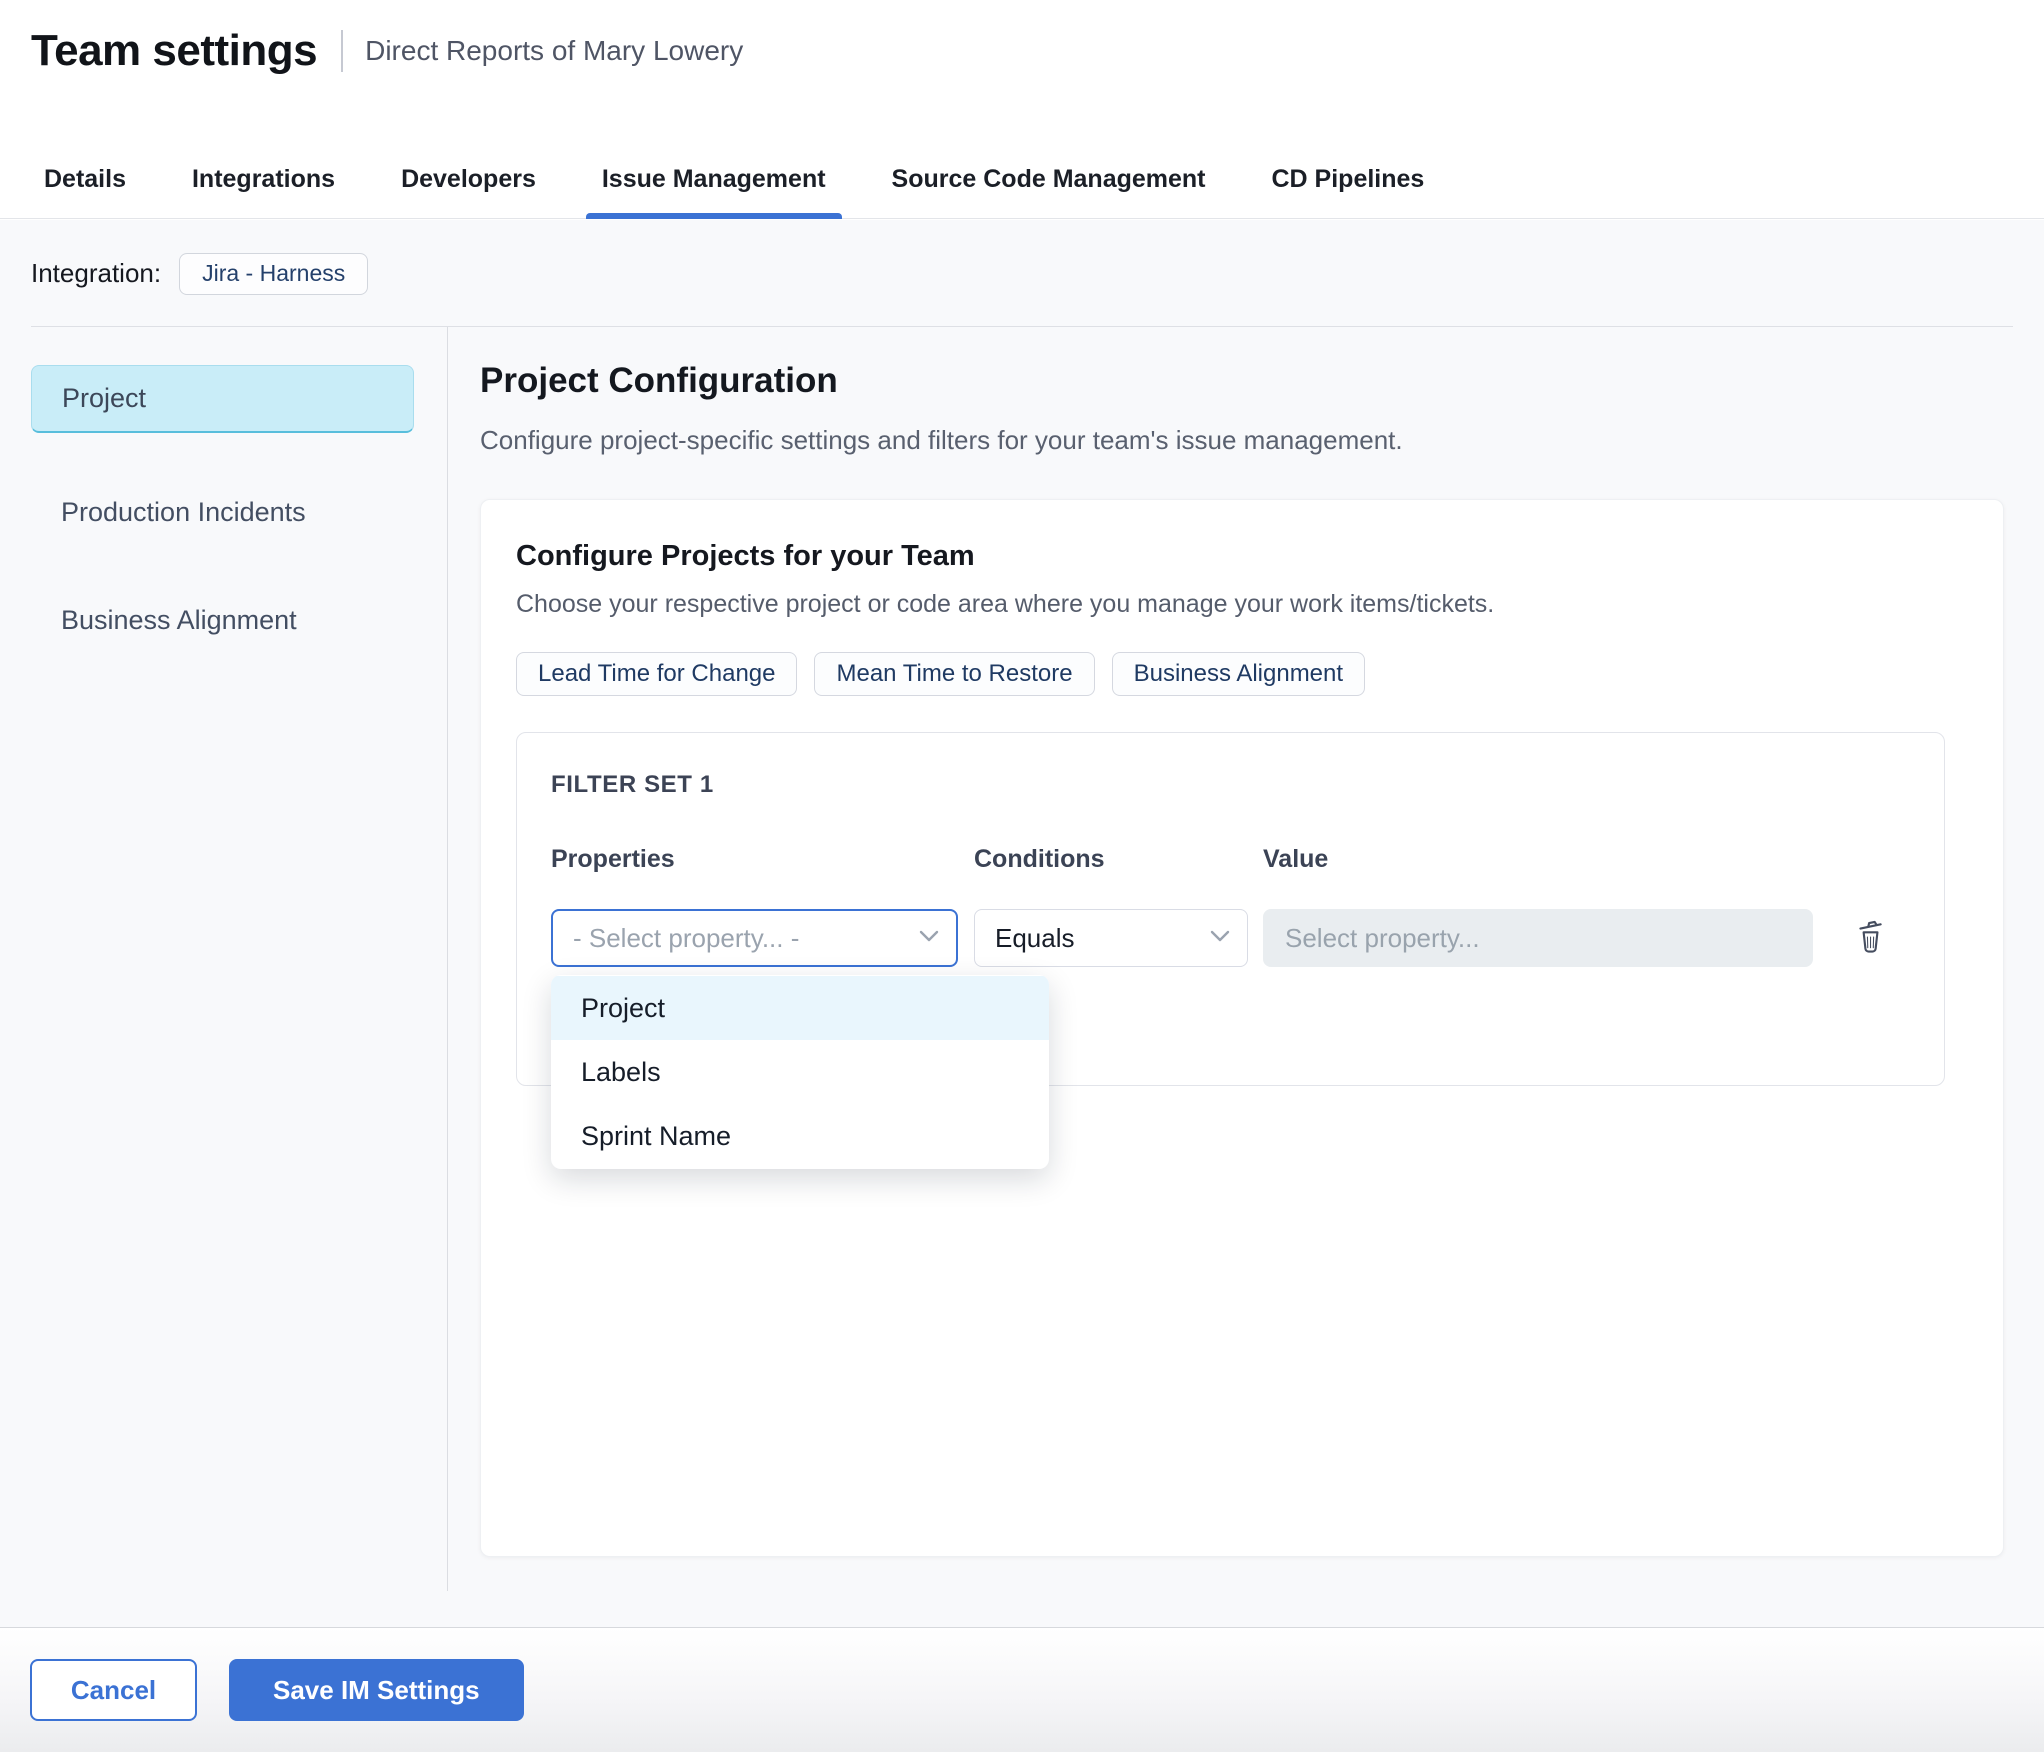 The height and width of the screenshot is (1752, 2044). I want to click on conditions-select-value: Equals, so click(1035, 937).